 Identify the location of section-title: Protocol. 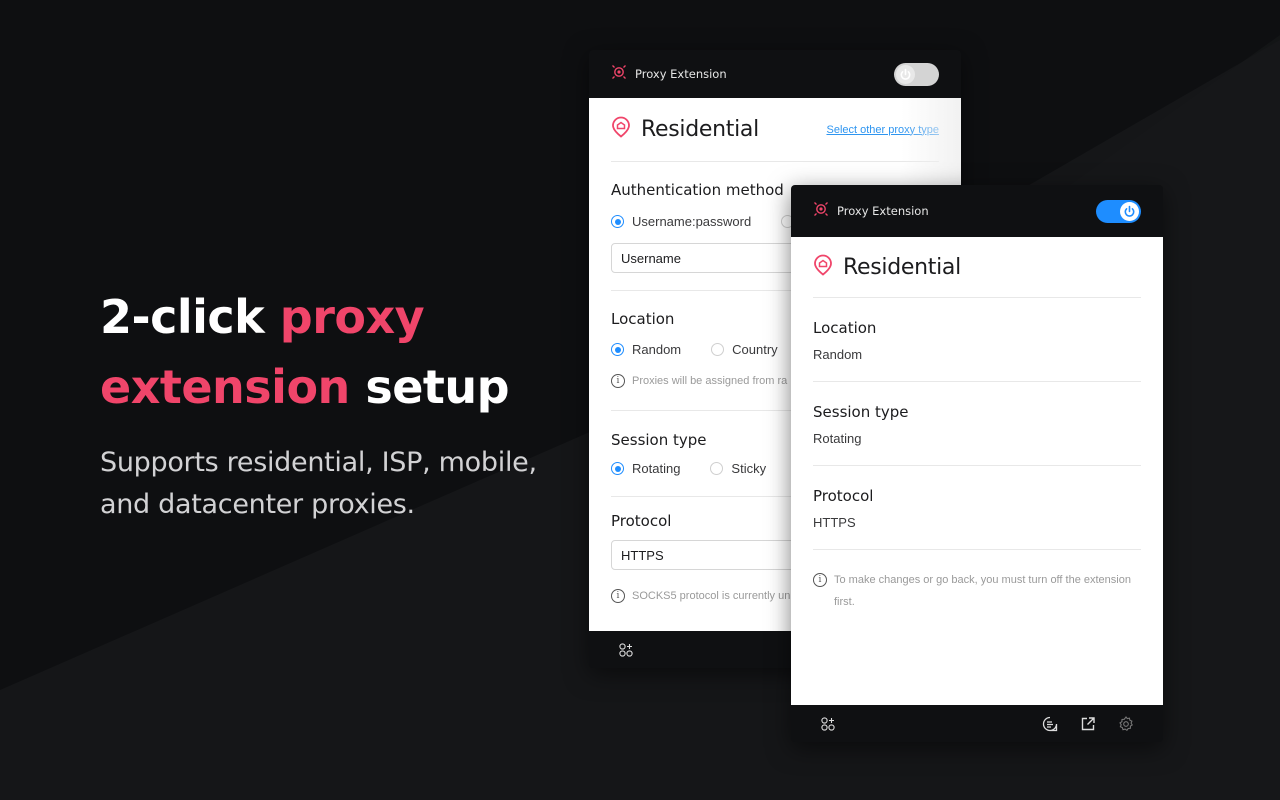
(843, 496).